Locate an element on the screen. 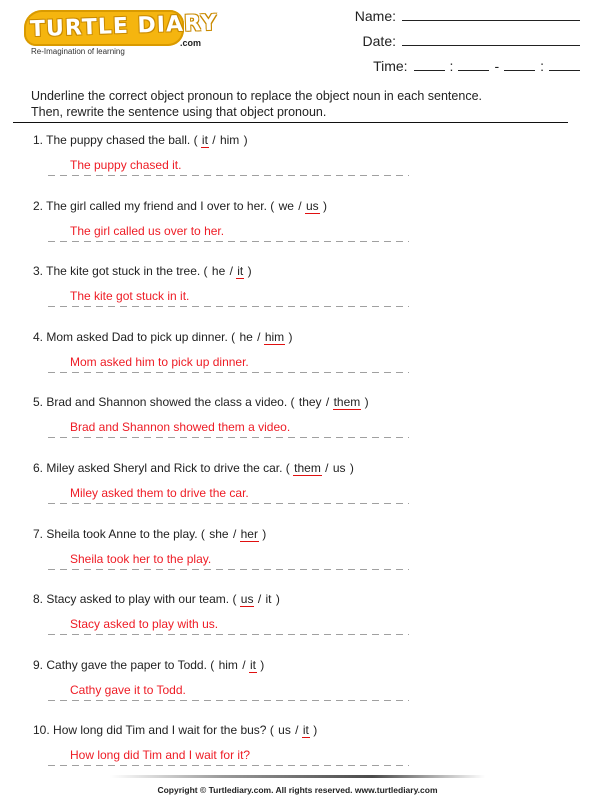 This screenshot has width=595, height=800. answer-text: The puppy chased it. is located at coordinates (126, 165).